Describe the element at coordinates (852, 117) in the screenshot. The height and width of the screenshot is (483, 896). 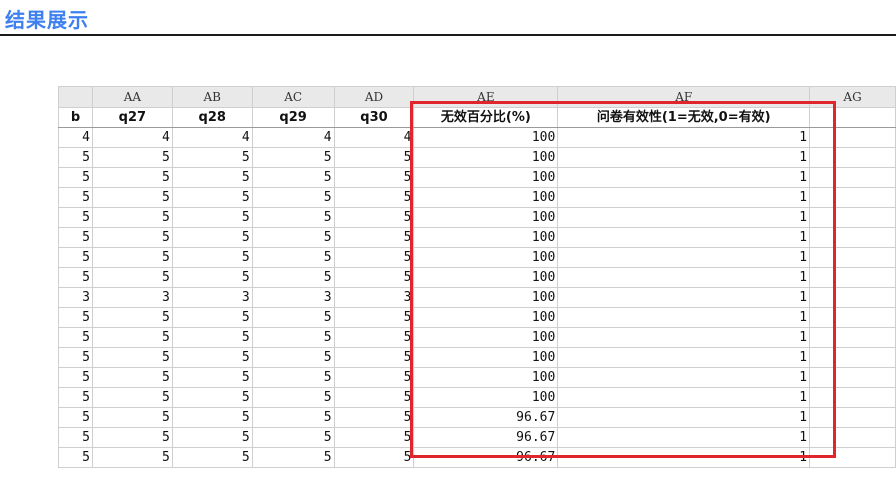
I see `field-header-cell` at that location.